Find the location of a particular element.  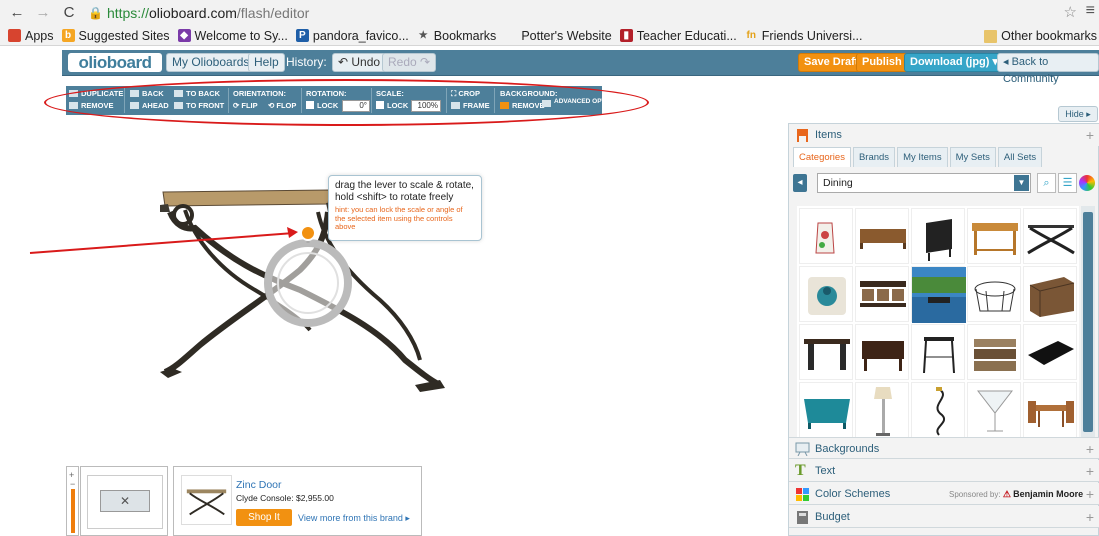

forward-arrow-icon: → is located at coordinates (43, 13).